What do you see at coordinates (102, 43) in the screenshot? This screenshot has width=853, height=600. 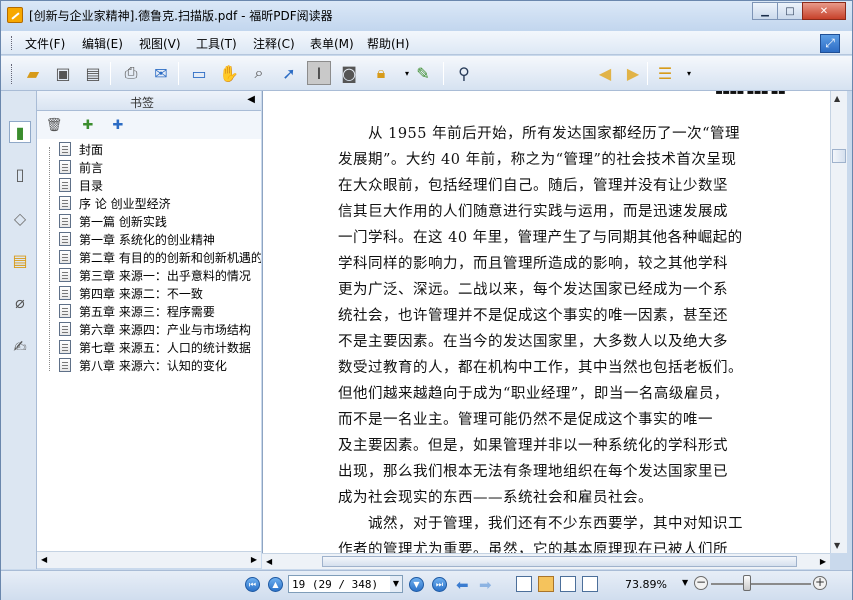 I see `menu-edit: 编辑(E)` at bounding box center [102, 43].